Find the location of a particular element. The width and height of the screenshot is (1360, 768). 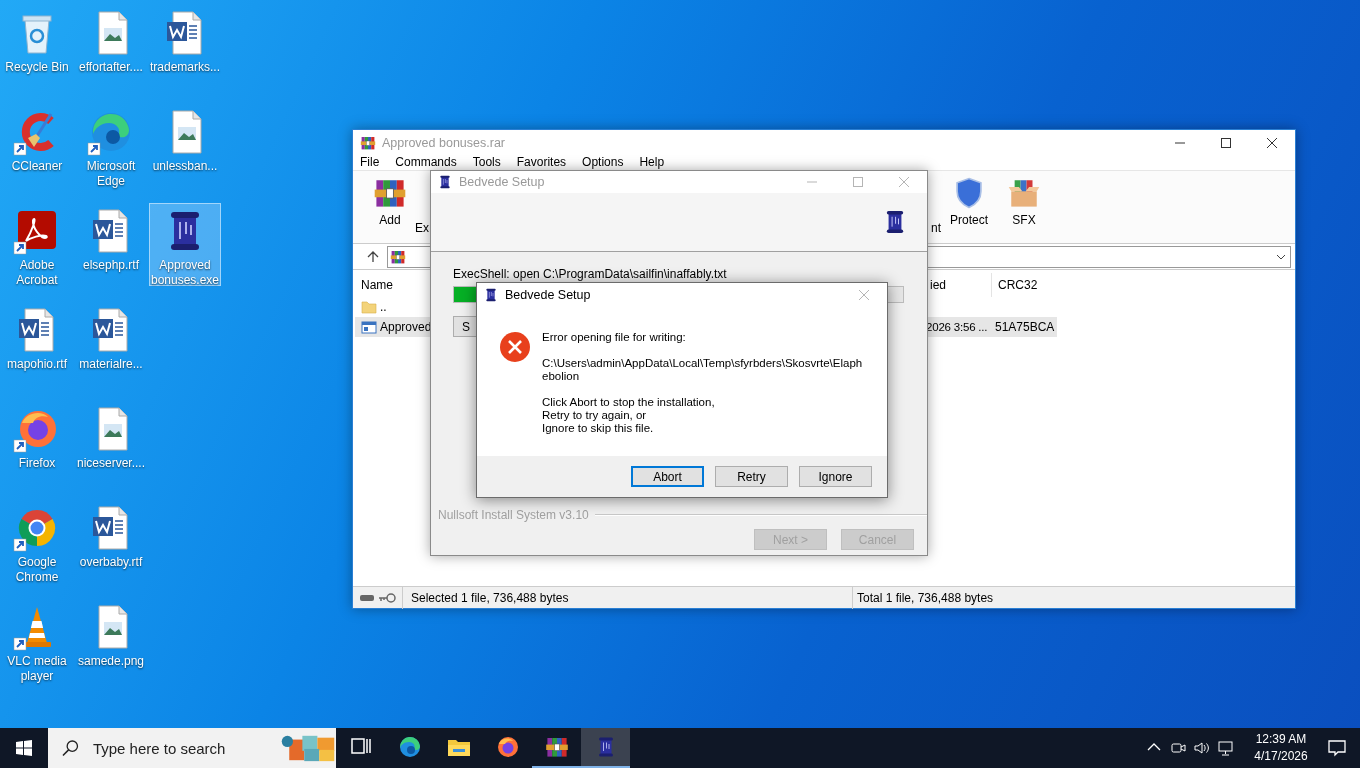

status-text: Selected 1 file, 736,488 bytes is located at coordinates (628, 597).